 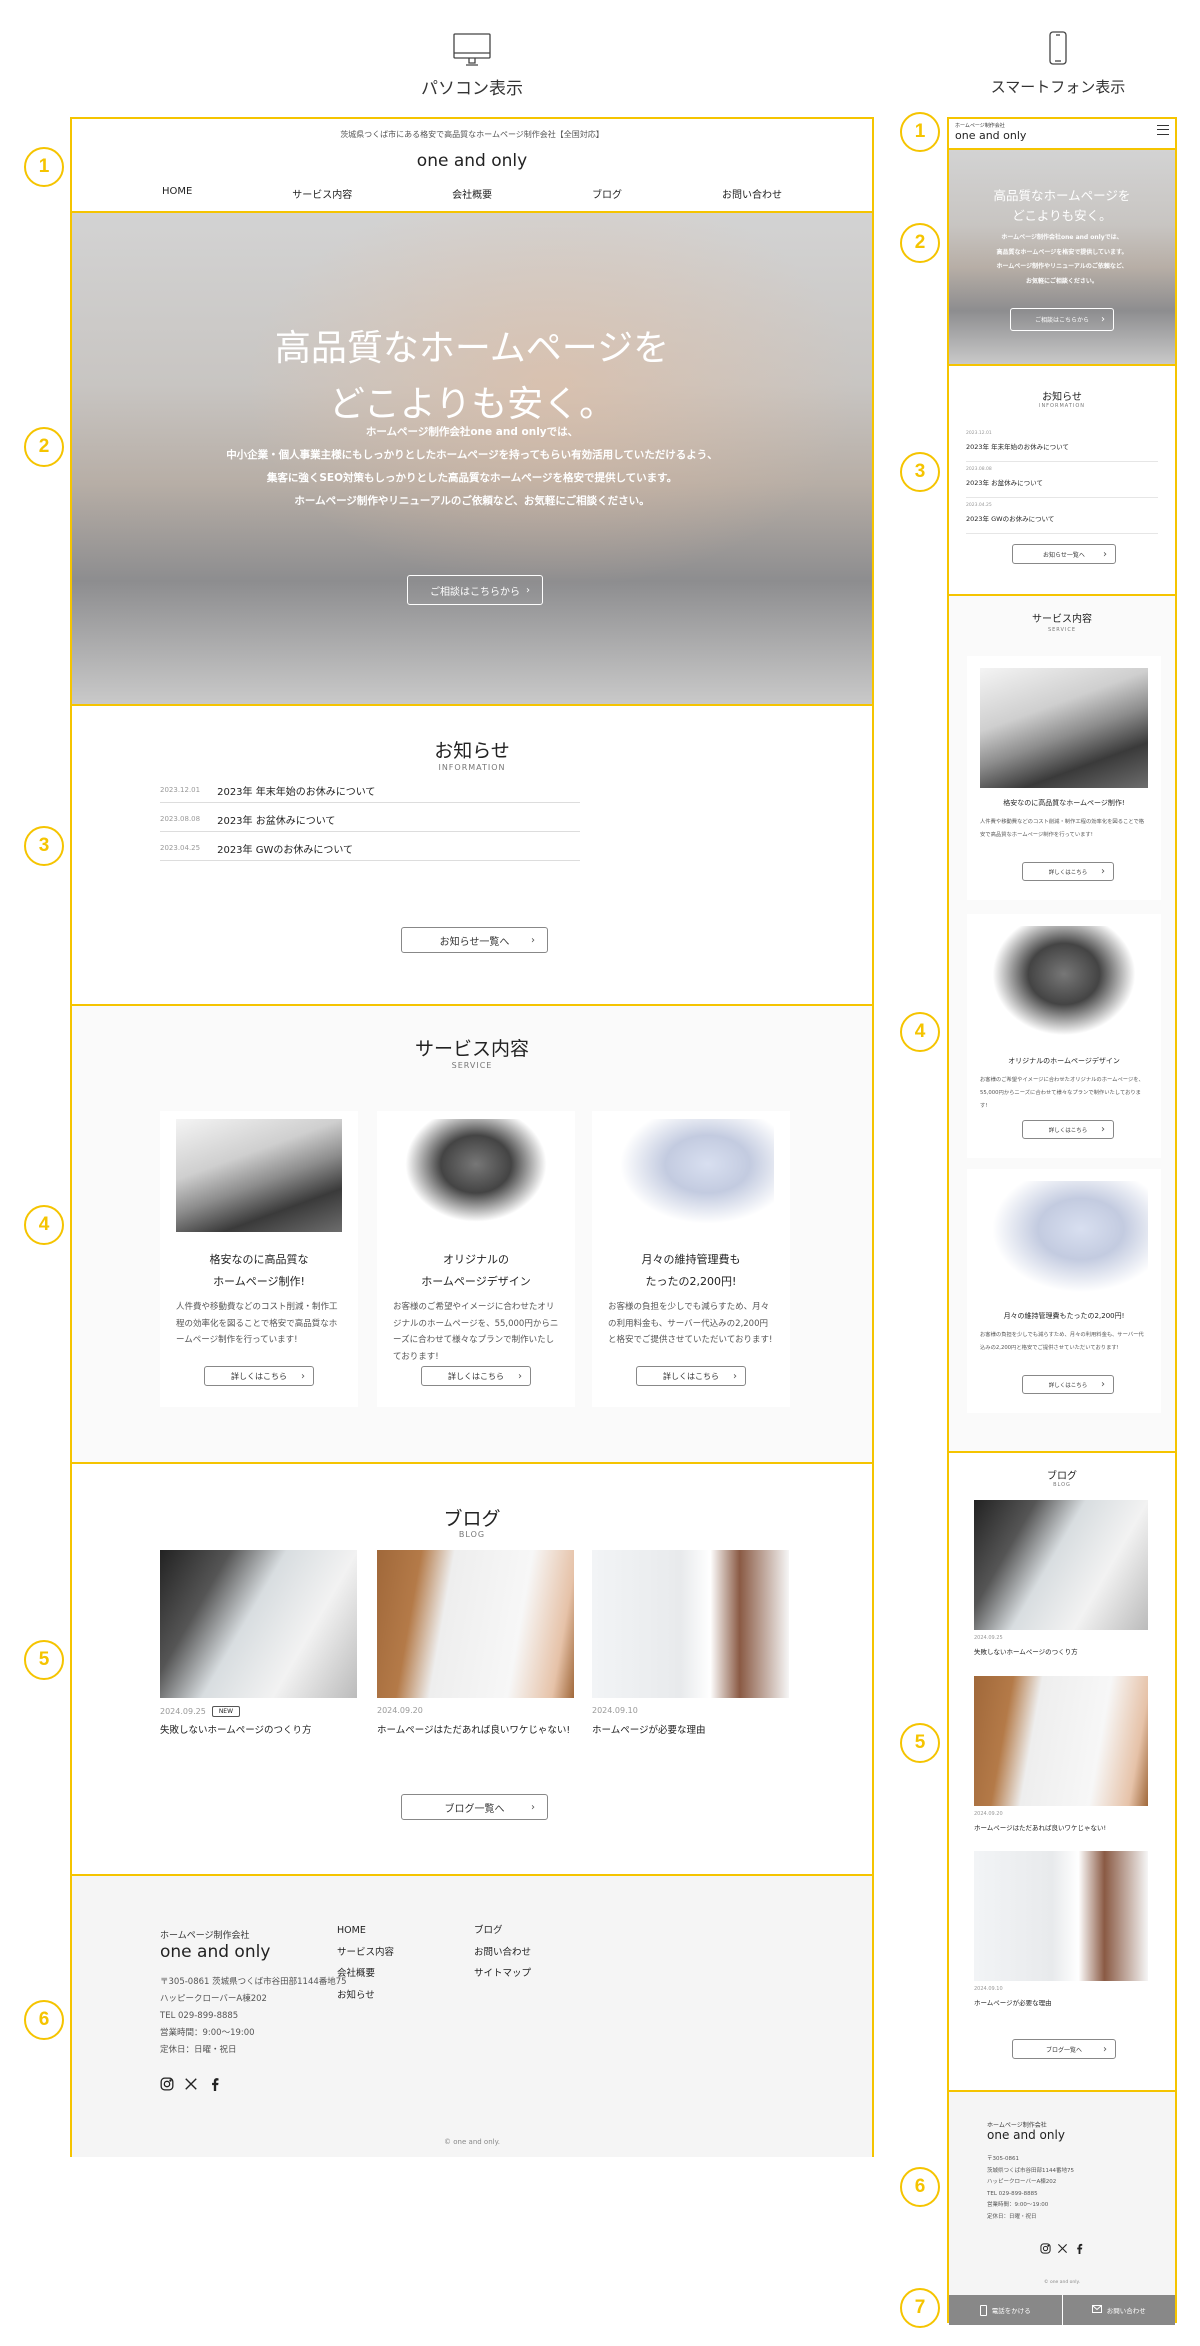 What do you see at coordinates (1119, 2310) in the screenshot?
I see `contact-button: お問い合わせ` at bounding box center [1119, 2310].